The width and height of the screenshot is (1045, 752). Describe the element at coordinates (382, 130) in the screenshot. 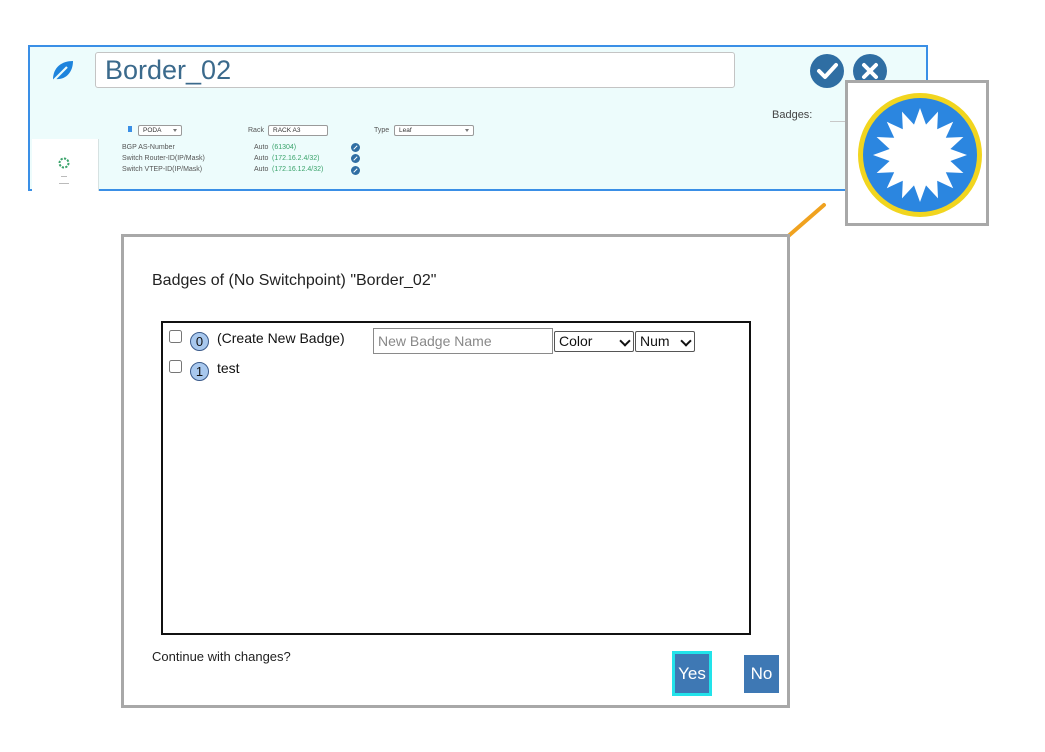

I see `type-label: Type` at that location.